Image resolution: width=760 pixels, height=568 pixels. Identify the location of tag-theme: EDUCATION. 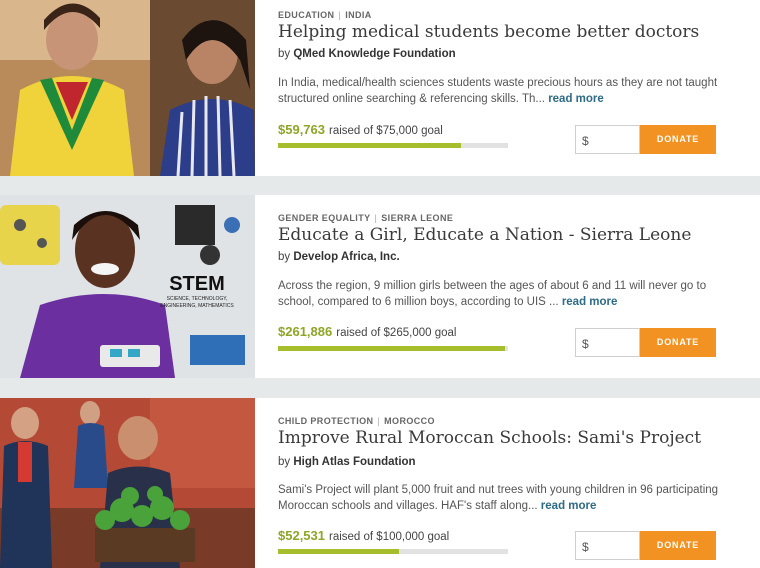
(306, 15).